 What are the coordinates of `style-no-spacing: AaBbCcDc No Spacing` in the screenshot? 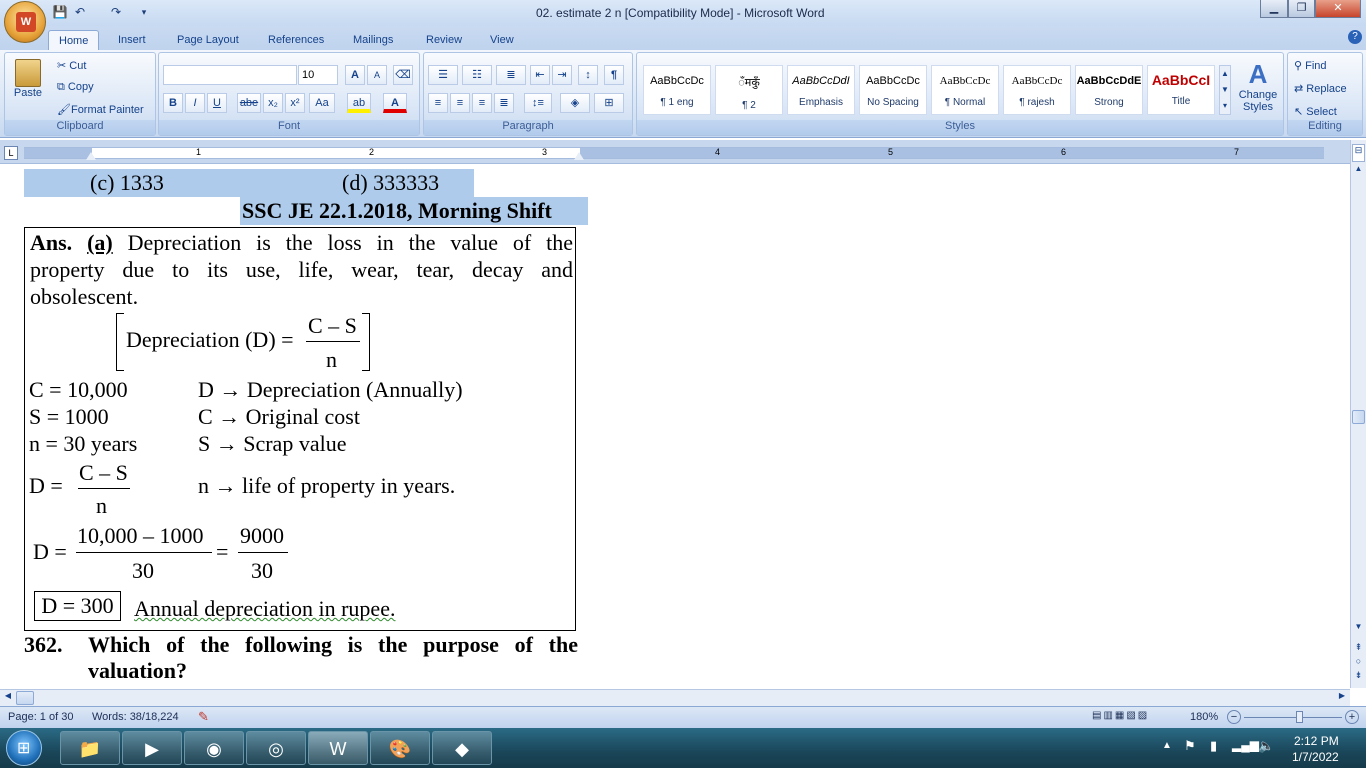 It's located at (893, 90).